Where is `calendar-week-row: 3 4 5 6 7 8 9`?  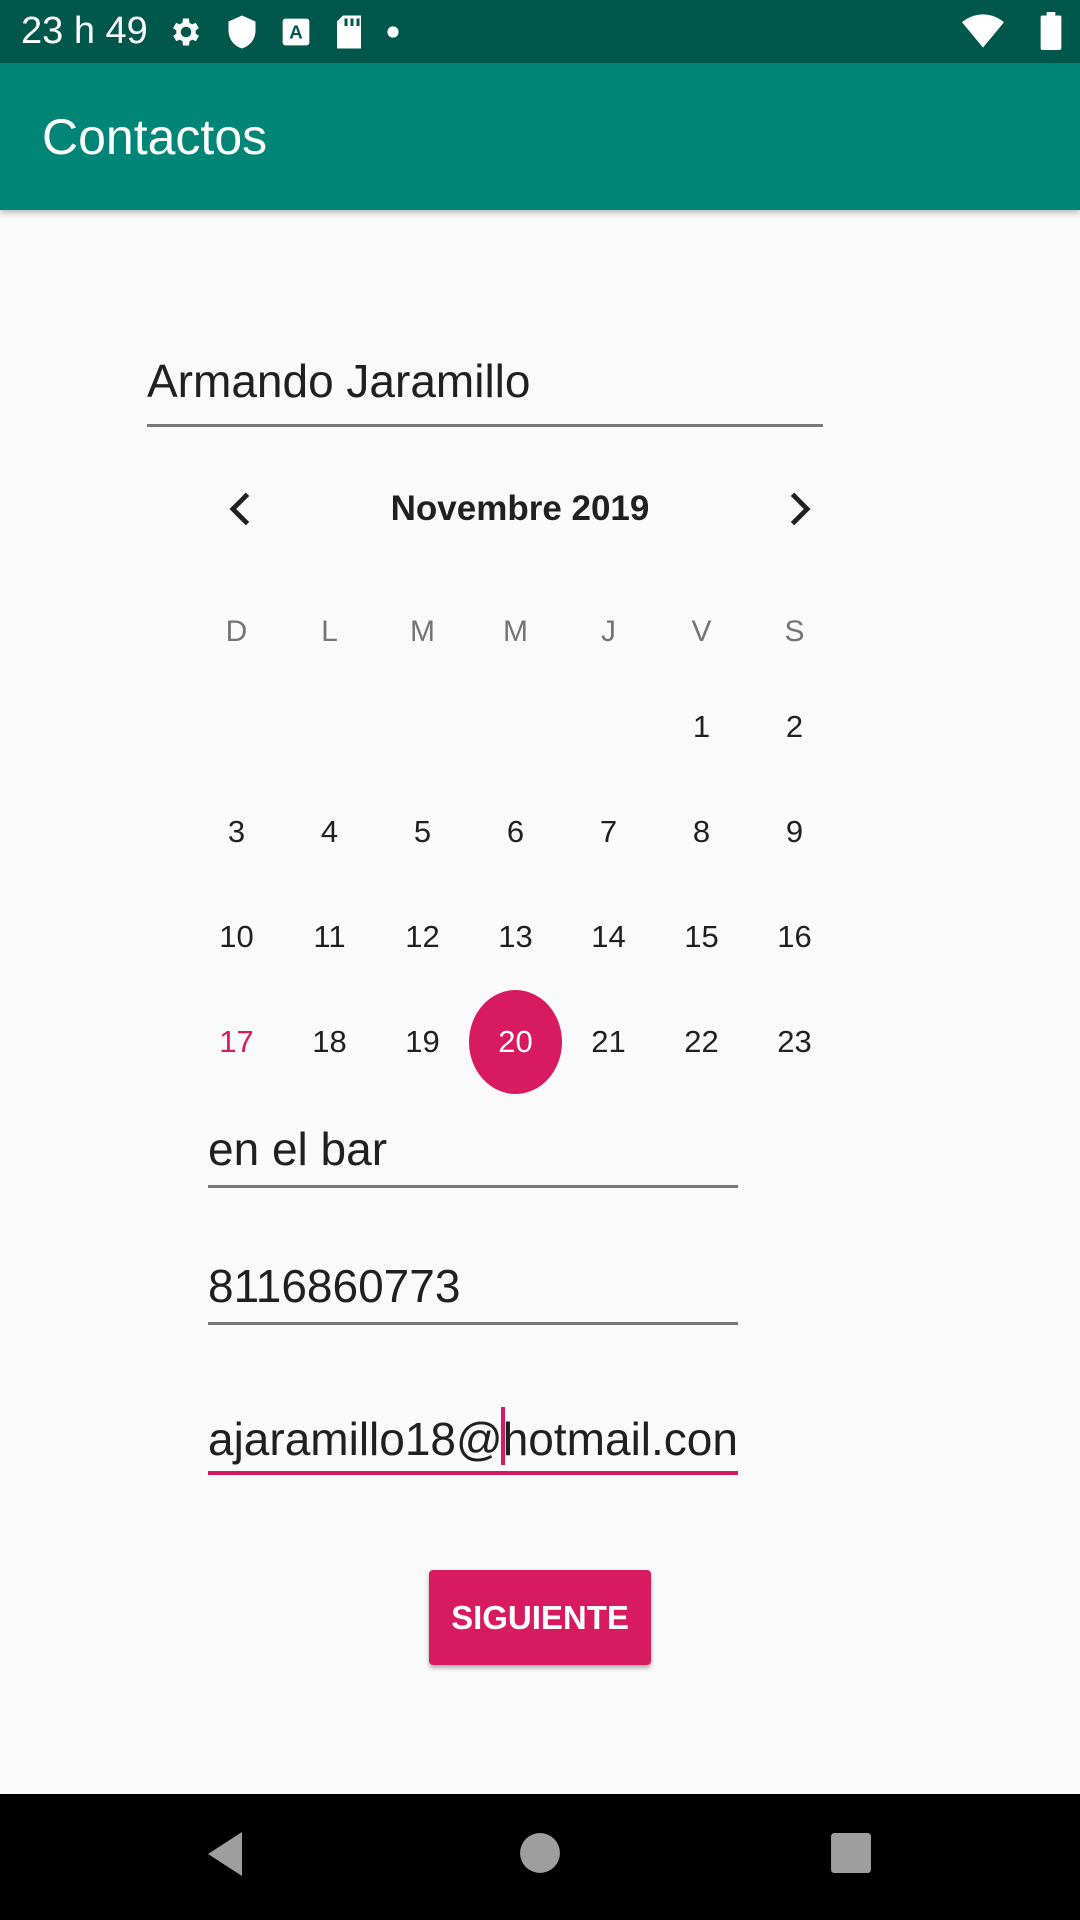 calendar-week-row: 3 4 5 6 7 8 9 is located at coordinates (516, 831).